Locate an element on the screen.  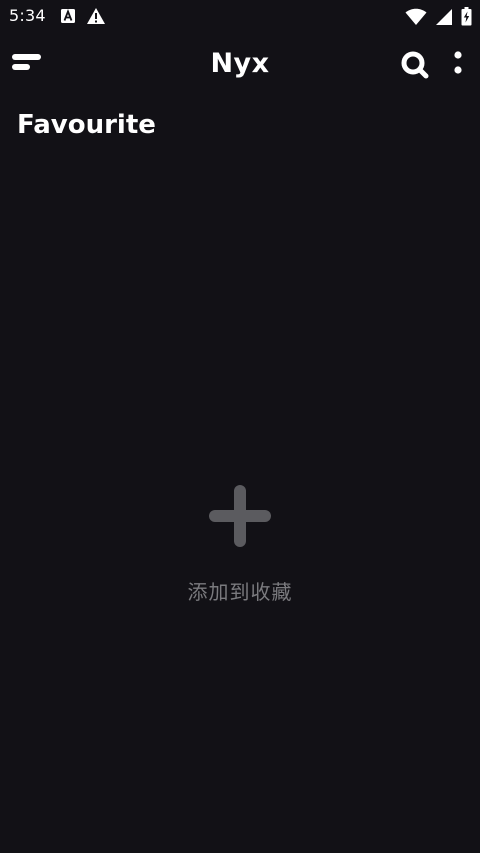
status-left-icons is located at coordinates (83, 18).